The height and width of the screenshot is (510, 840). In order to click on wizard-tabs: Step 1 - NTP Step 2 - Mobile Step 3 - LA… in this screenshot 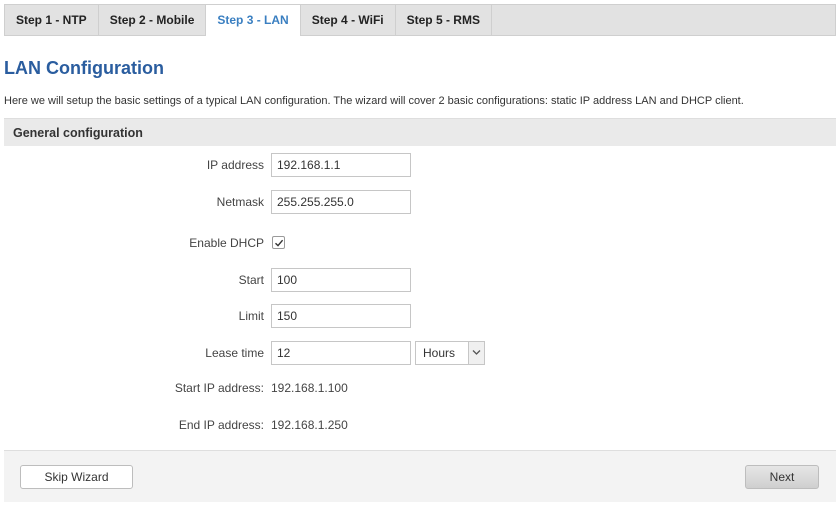, I will do `click(420, 20)`.